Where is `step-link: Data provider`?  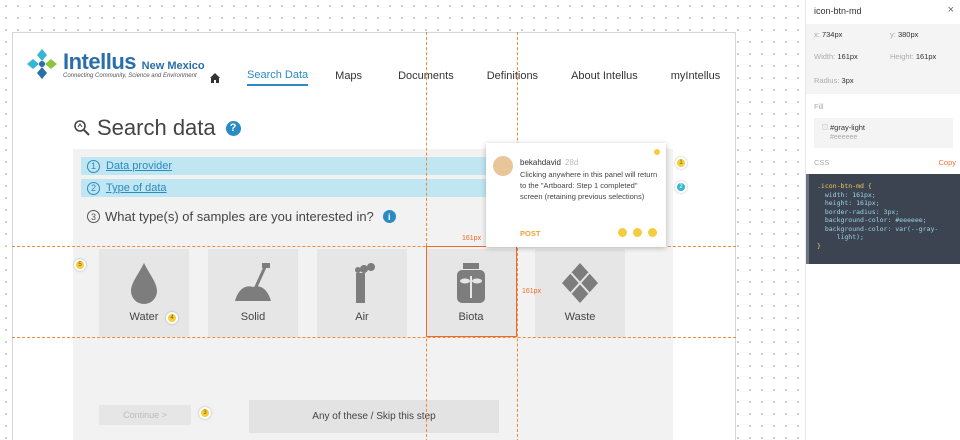
step-link: Data provider is located at coordinates (139, 166).